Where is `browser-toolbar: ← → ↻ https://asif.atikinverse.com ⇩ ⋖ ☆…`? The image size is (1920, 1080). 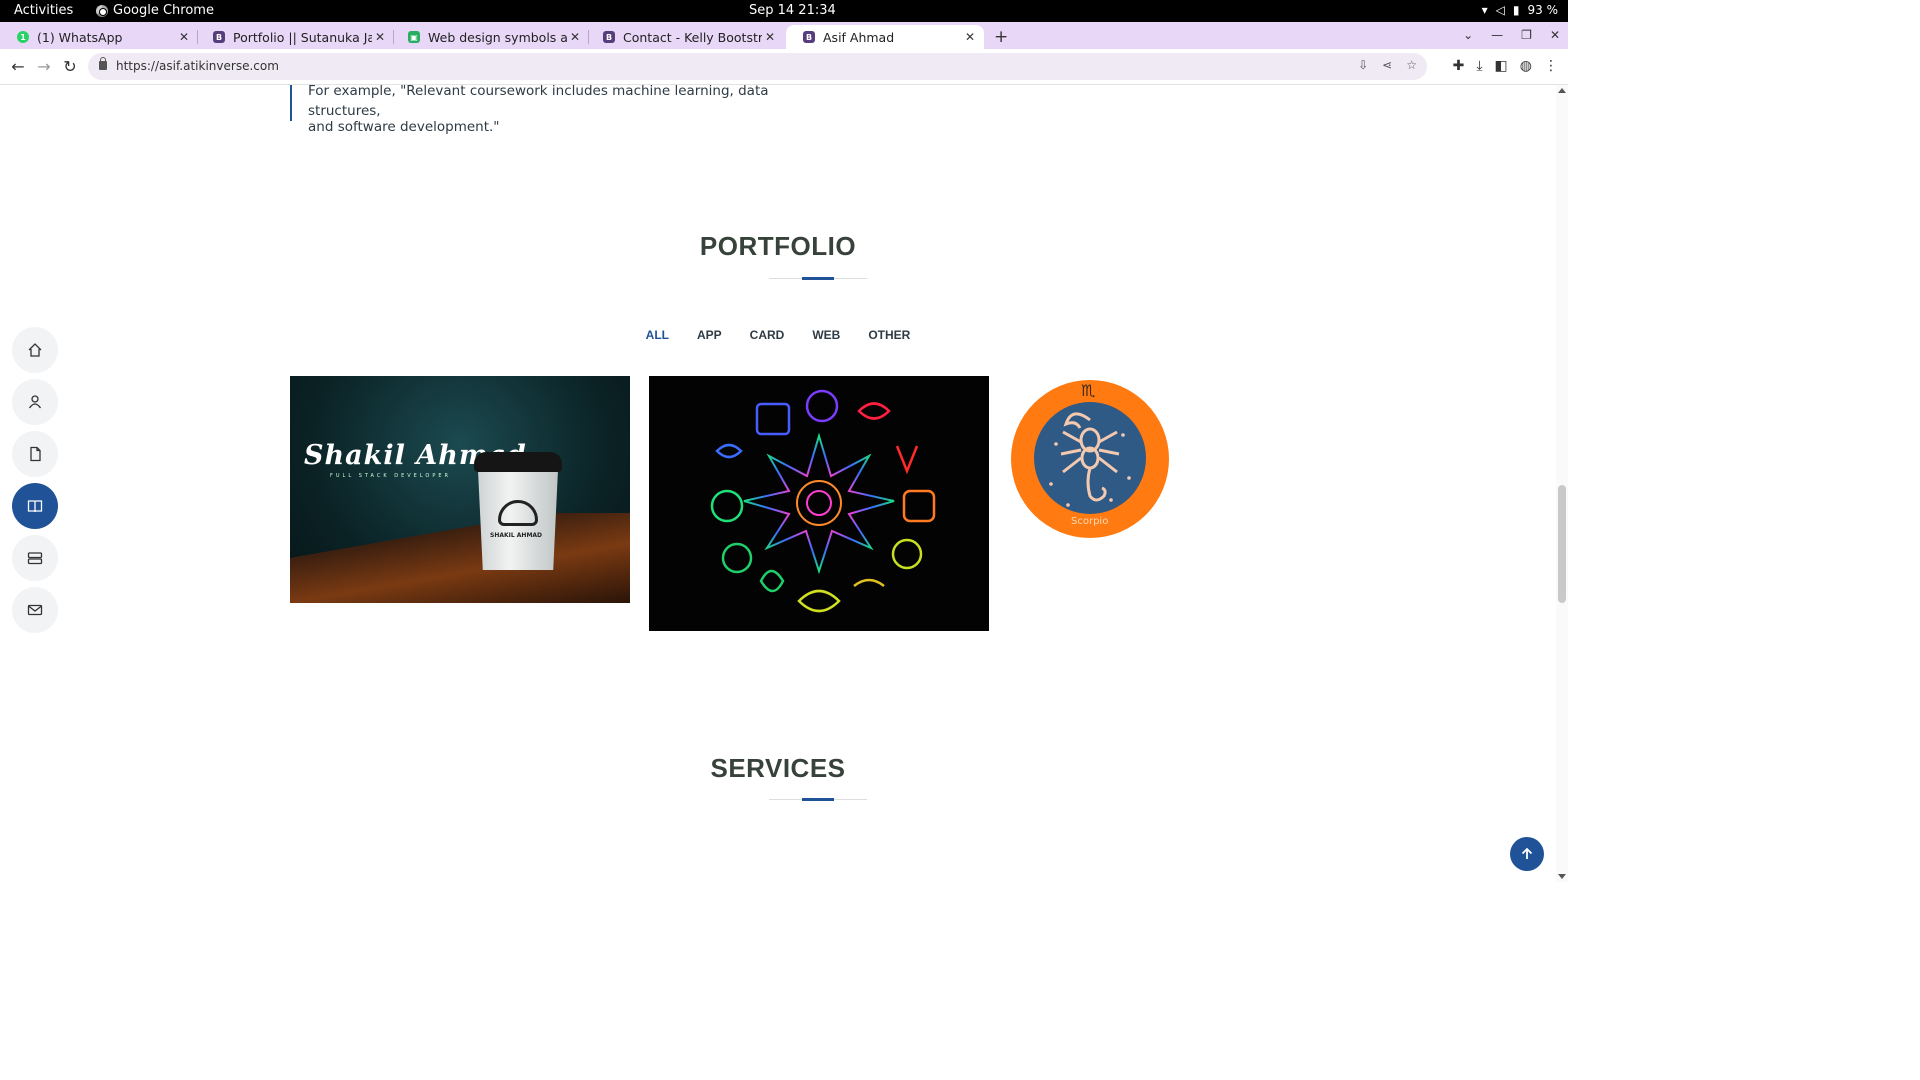 browser-toolbar: ← → ↻ https://asif.atikinverse.com ⇩ ⋖ ☆… is located at coordinates (784, 67).